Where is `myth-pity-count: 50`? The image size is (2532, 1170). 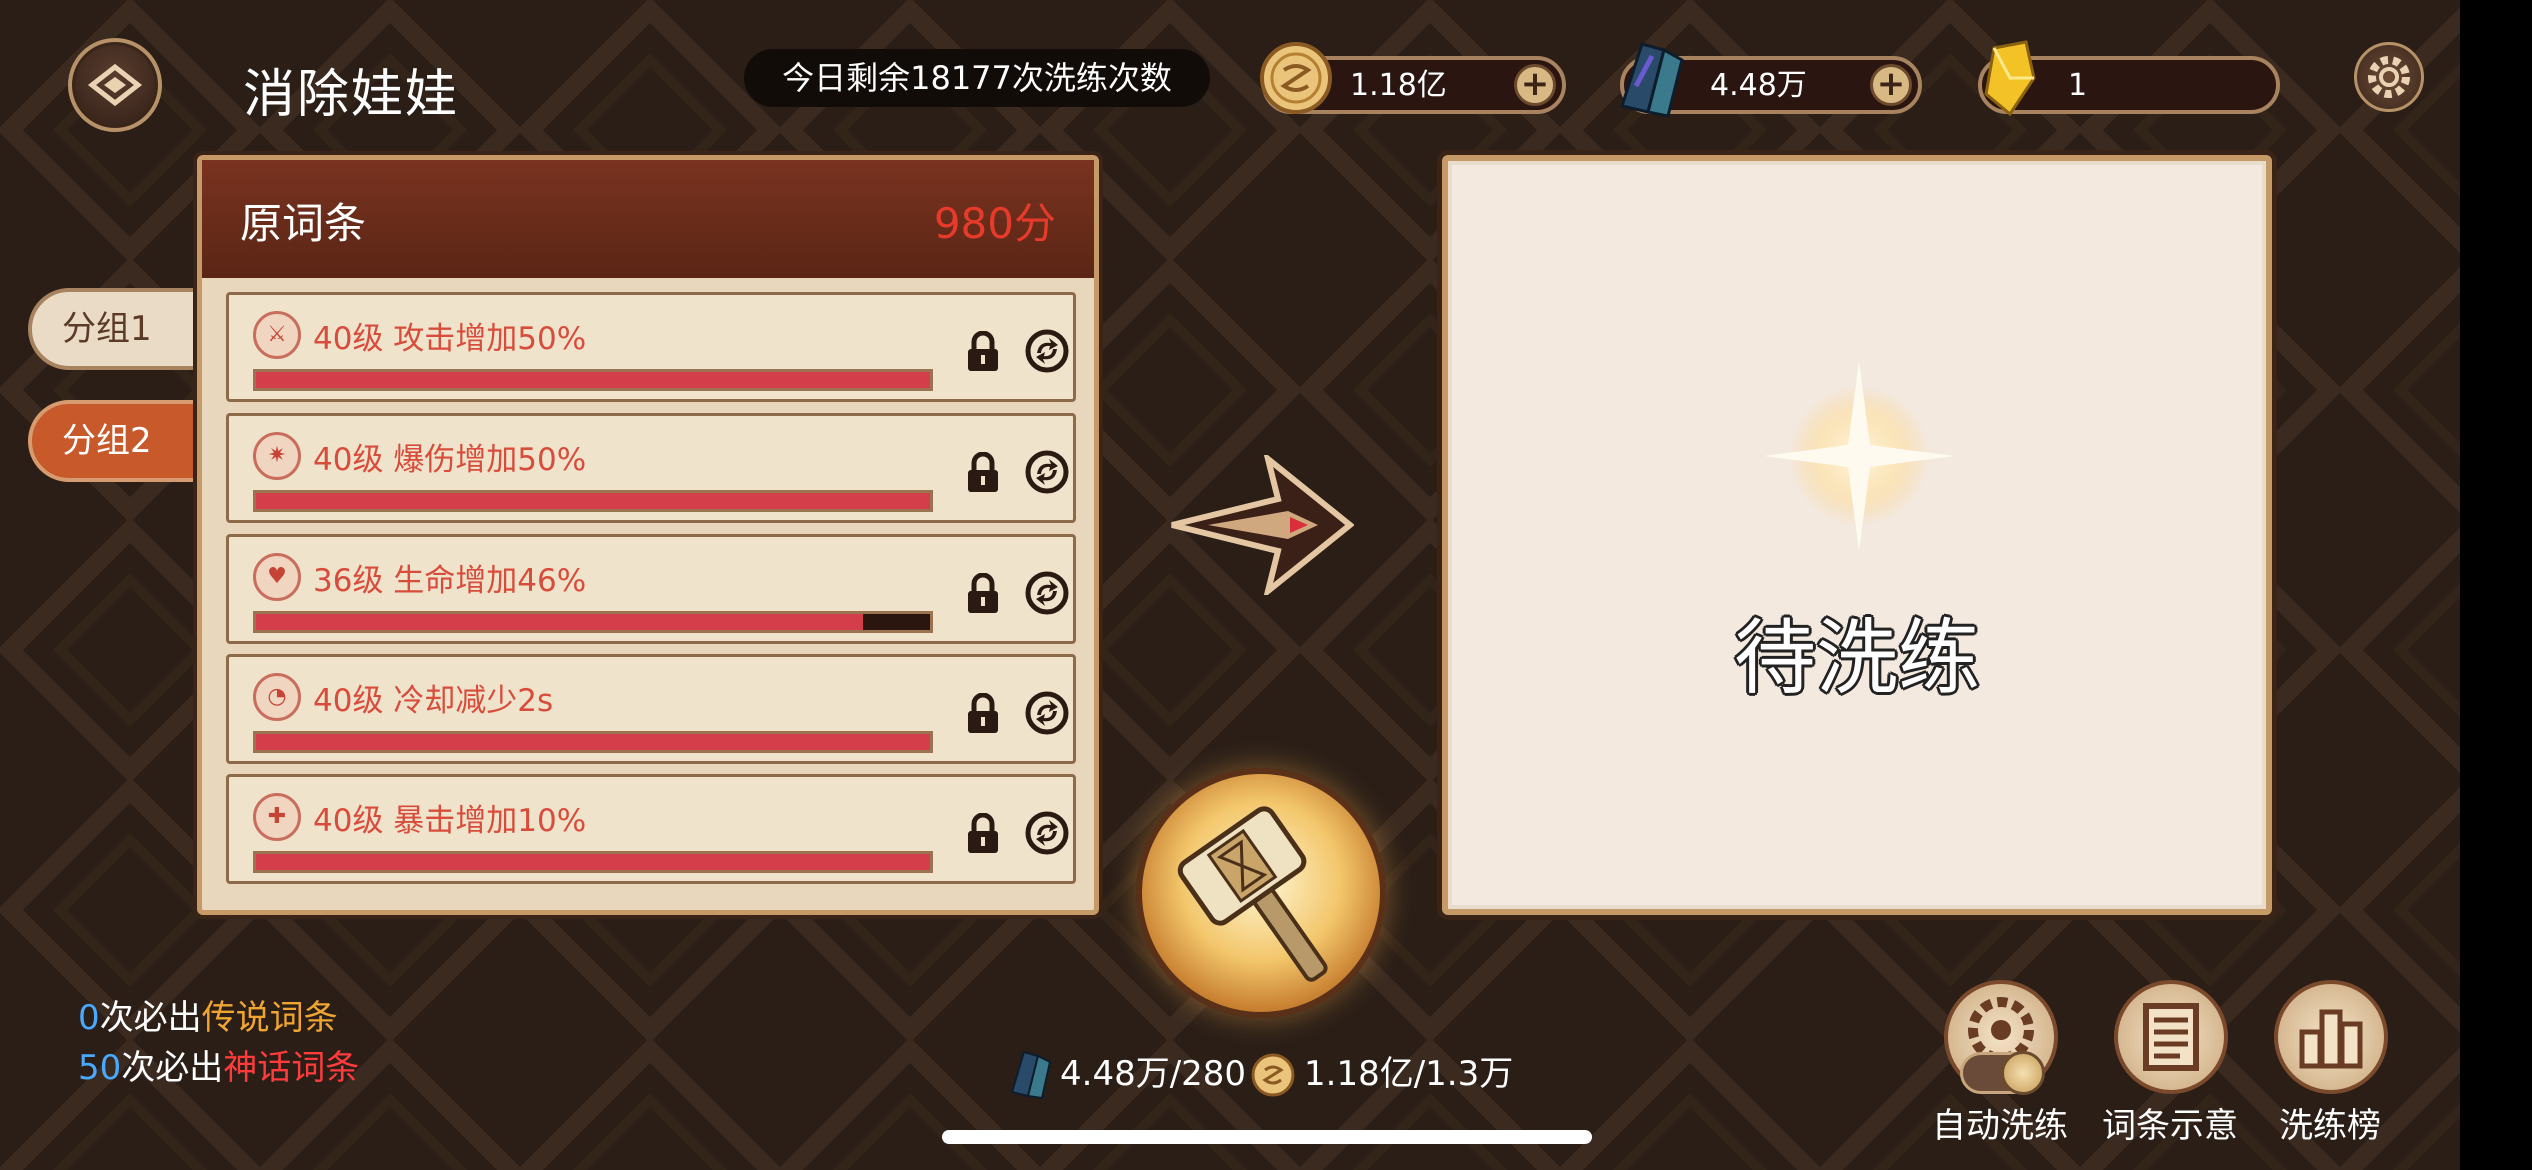
myth-pity-count: 50 is located at coordinates (100, 1068).